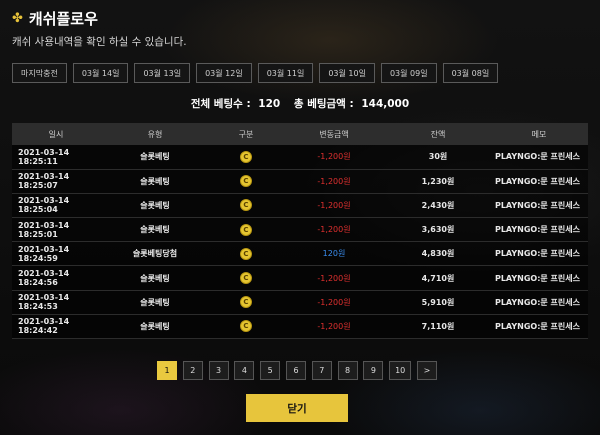 The height and width of the screenshot is (435, 600). I want to click on page-button: 10, so click(400, 370).